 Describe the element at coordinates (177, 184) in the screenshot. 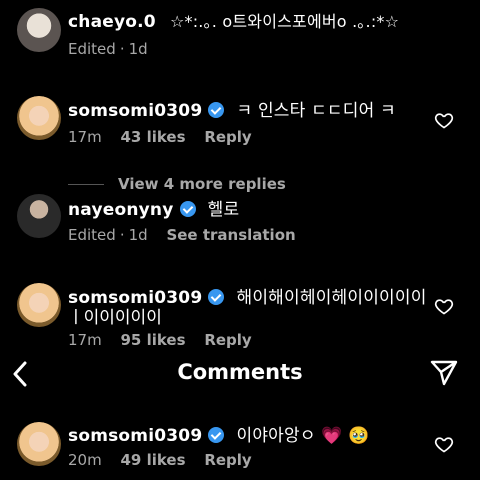

I see `view-more-replies-button: View 4 more replies` at that location.